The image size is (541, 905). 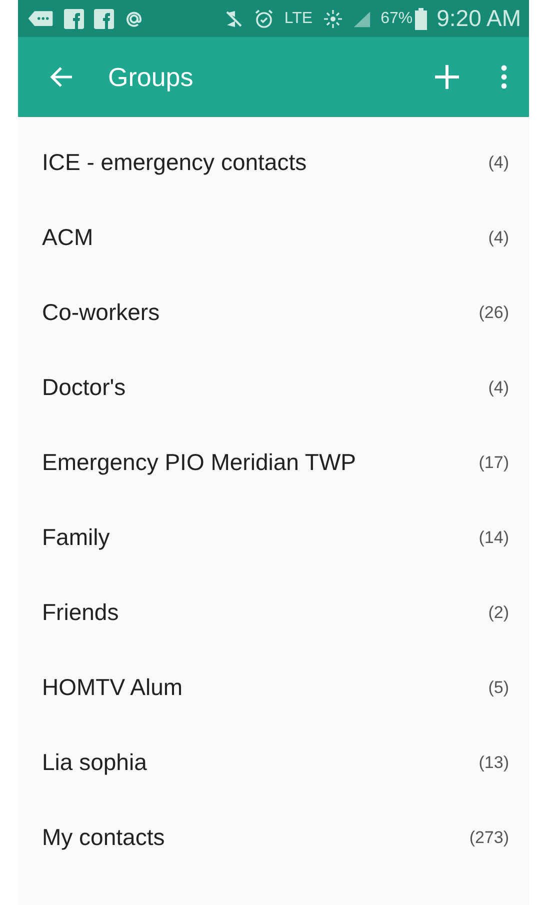 What do you see at coordinates (264, 18) in the screenshot?
I see `alarm-icon` at bounding box center [264, 18].